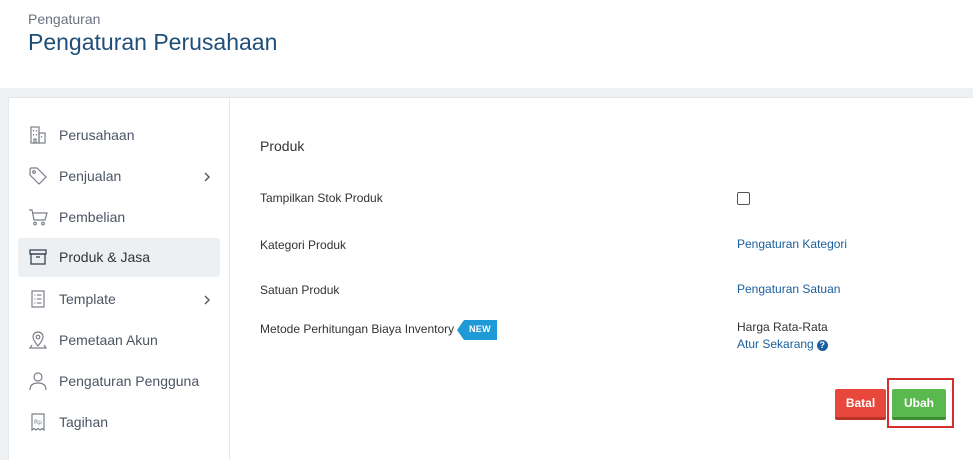 This screenshot has height=460, width=973. Describe the element at coordinates (90, 176) in the screenshot. I see `sidebar-item-label: Penjualan` at that location.